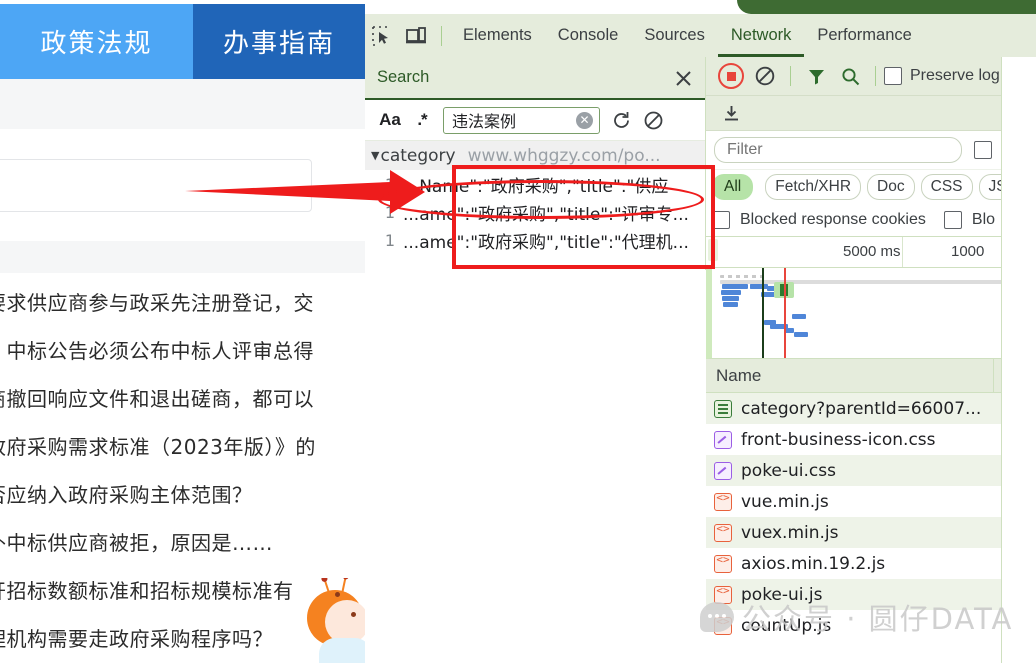 The height and width of the screenshot is (663, 1036). I want to click on request-name: poke-ui.css, so click(788, 470).